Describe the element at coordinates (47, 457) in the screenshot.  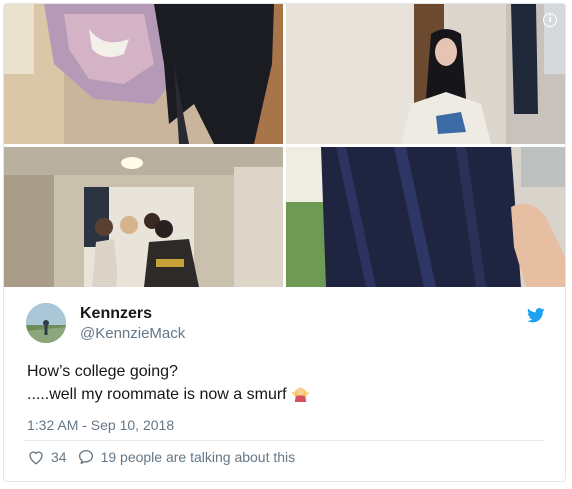
I see `like-button: 34` at that location.